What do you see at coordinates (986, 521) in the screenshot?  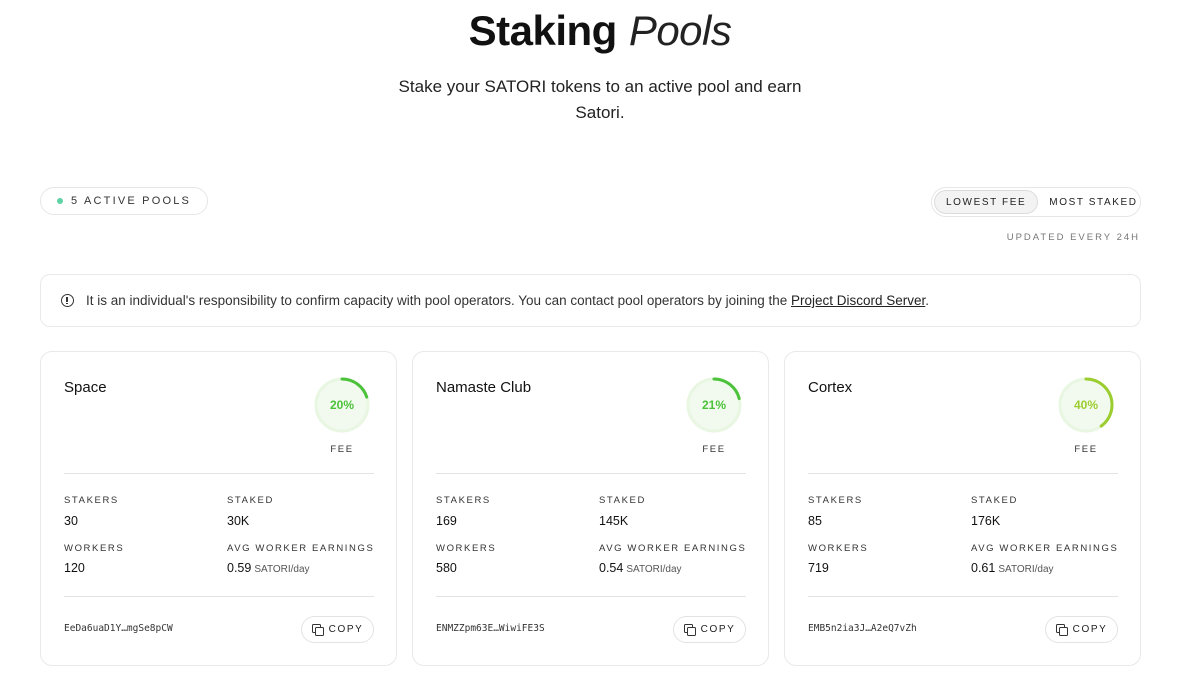 I see `staked-value: 176K` at bounding box center [986, 521].